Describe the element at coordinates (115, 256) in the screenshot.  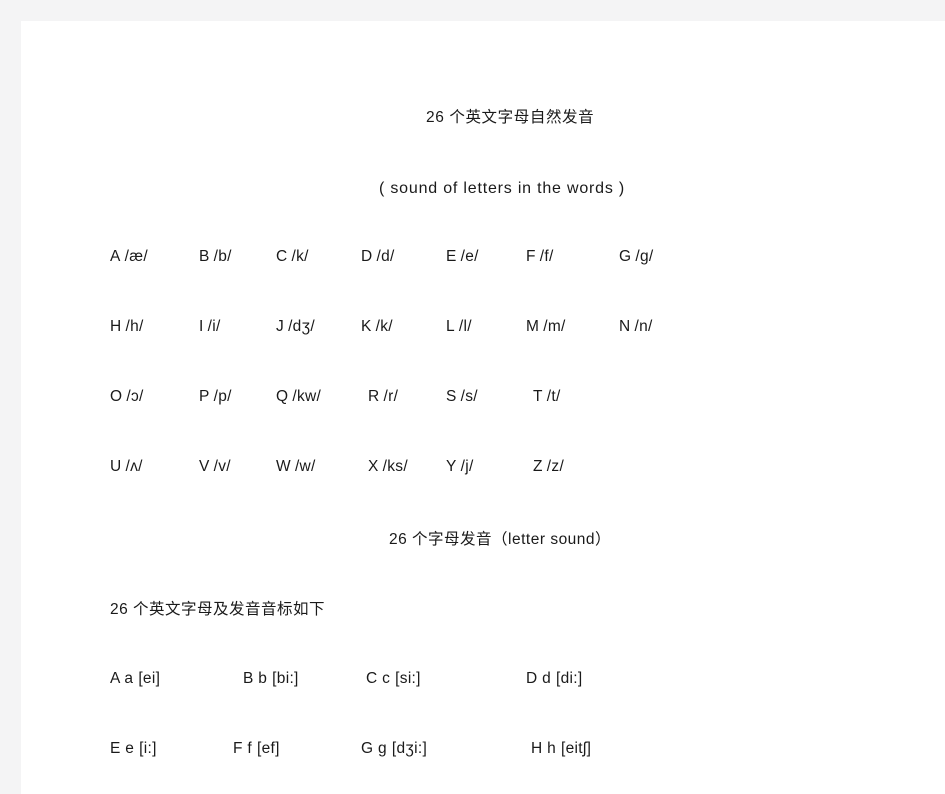
I see `phonics-letter: A` at that location.